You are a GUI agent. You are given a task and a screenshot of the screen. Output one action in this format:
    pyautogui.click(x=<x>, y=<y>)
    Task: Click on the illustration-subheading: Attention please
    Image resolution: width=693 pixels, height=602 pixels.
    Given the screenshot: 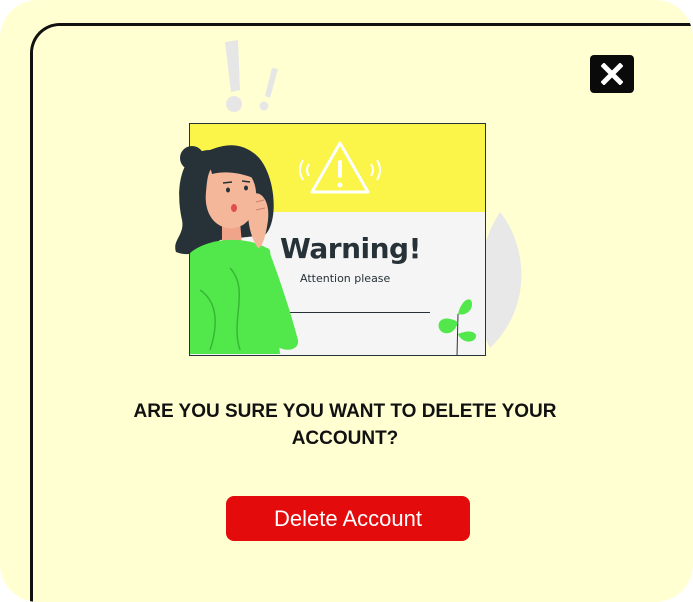 What is the action you would take?
    pyautogui.click(x=345, y=278)
    